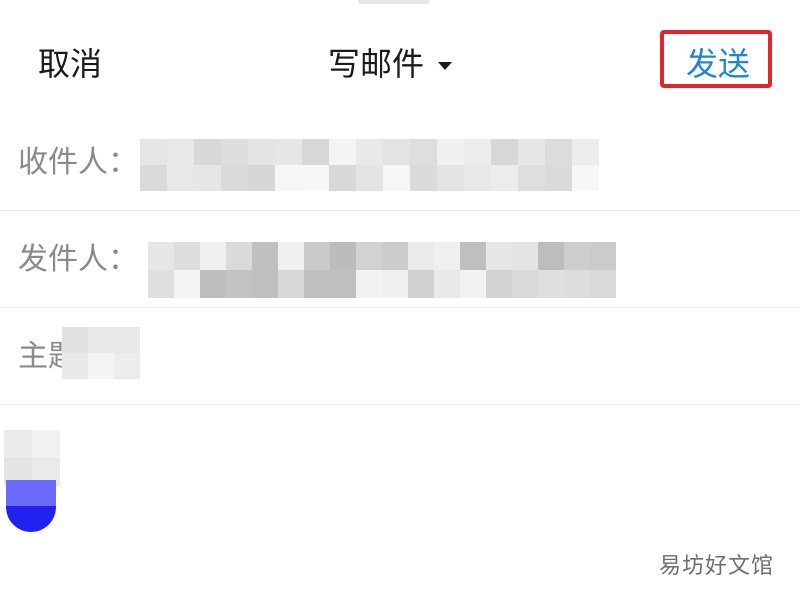 This screenshot has height=600, width=800. I want to click on avatar, so click(31, 506).